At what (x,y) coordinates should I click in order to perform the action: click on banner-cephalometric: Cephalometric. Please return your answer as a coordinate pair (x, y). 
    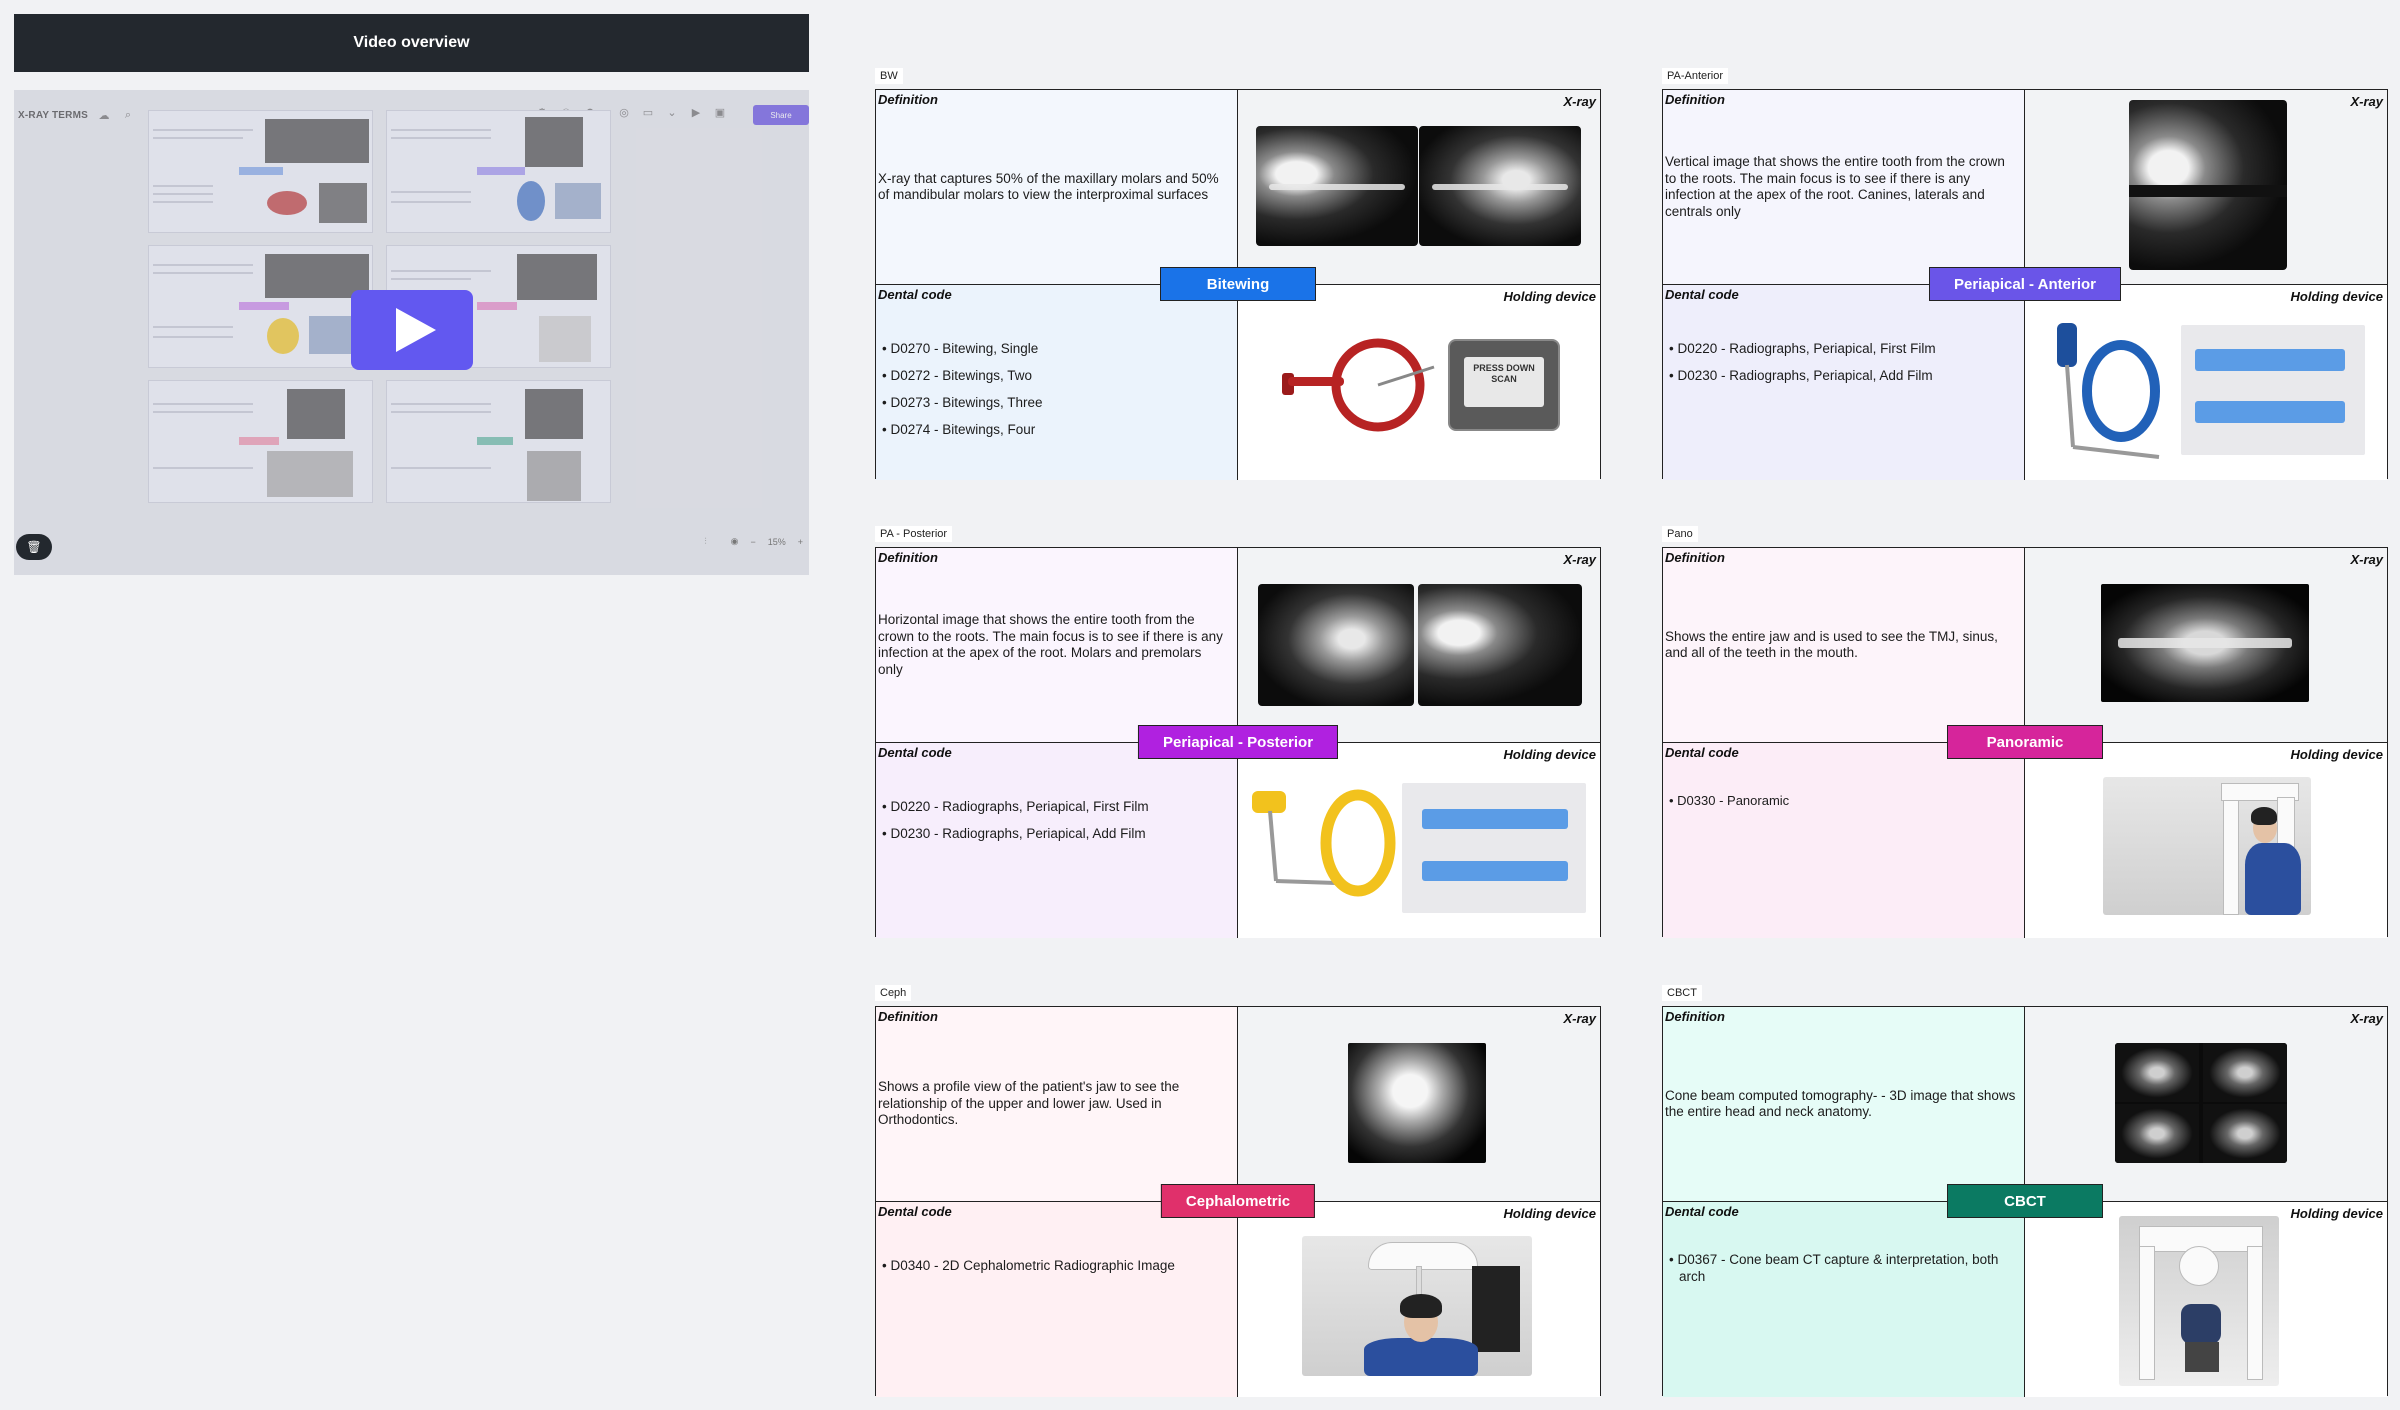
    Looking at the image, I should click on (1238, 1201).